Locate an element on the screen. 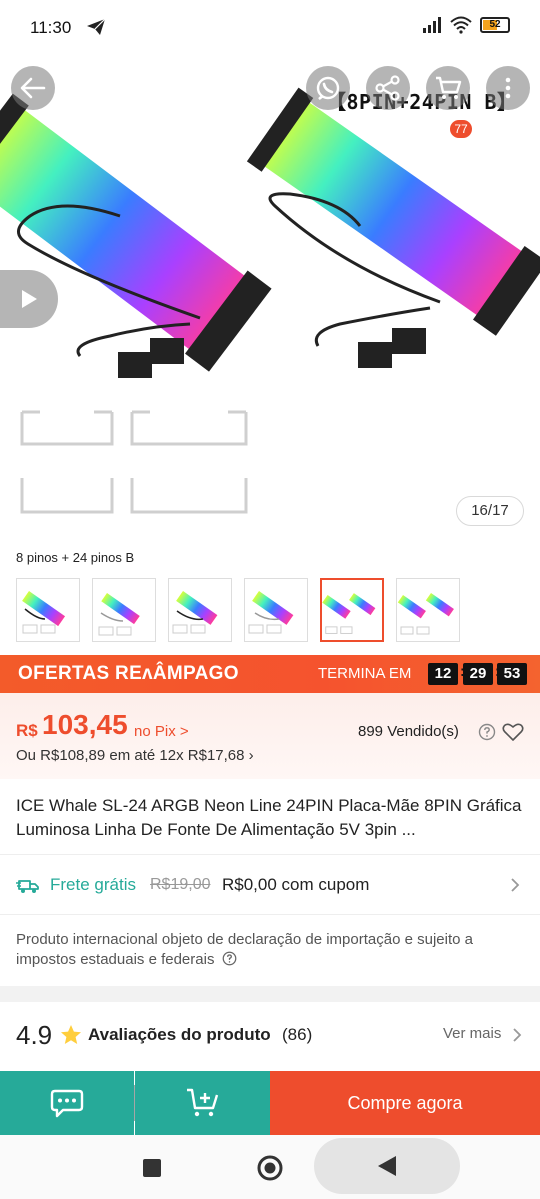  favorite-heart-icon is located at coordinates (513, 732).